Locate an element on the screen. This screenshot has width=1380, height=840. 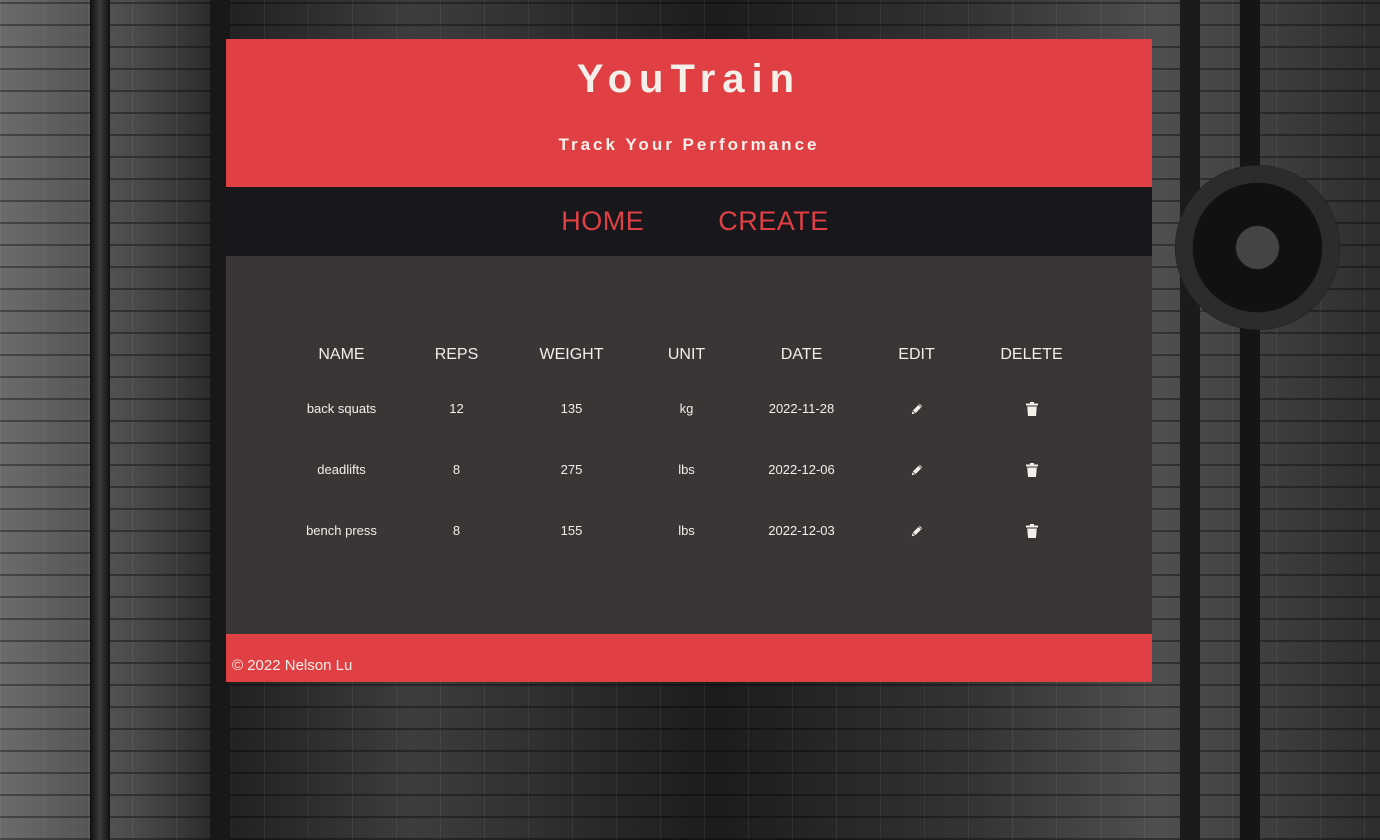
cell-reps: 12 is located at coordinates (456, 408).